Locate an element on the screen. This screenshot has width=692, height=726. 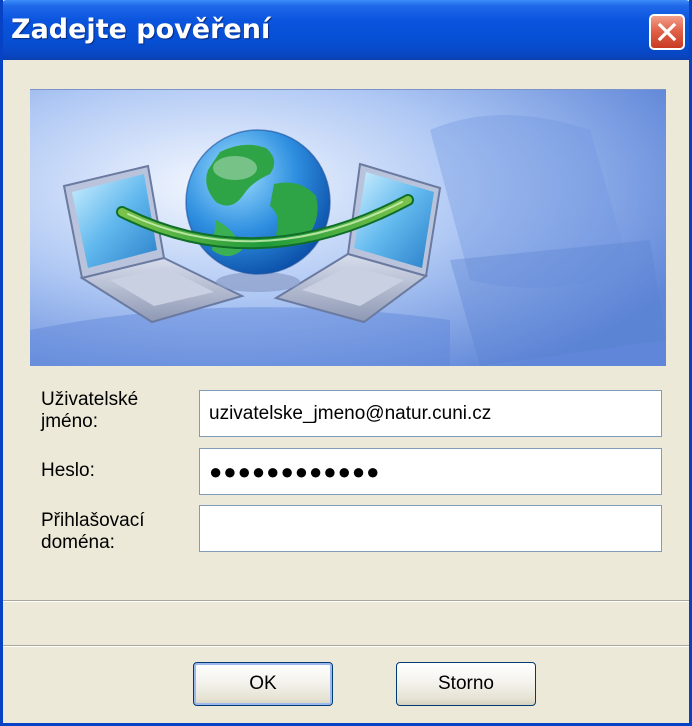
domain-input is located at coordinates (430, 528).